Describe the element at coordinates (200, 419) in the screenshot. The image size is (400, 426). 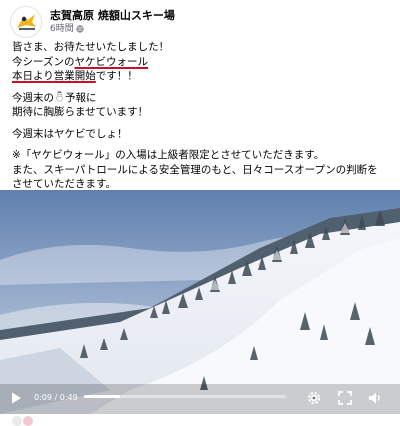
I see `post-footer` at that location.